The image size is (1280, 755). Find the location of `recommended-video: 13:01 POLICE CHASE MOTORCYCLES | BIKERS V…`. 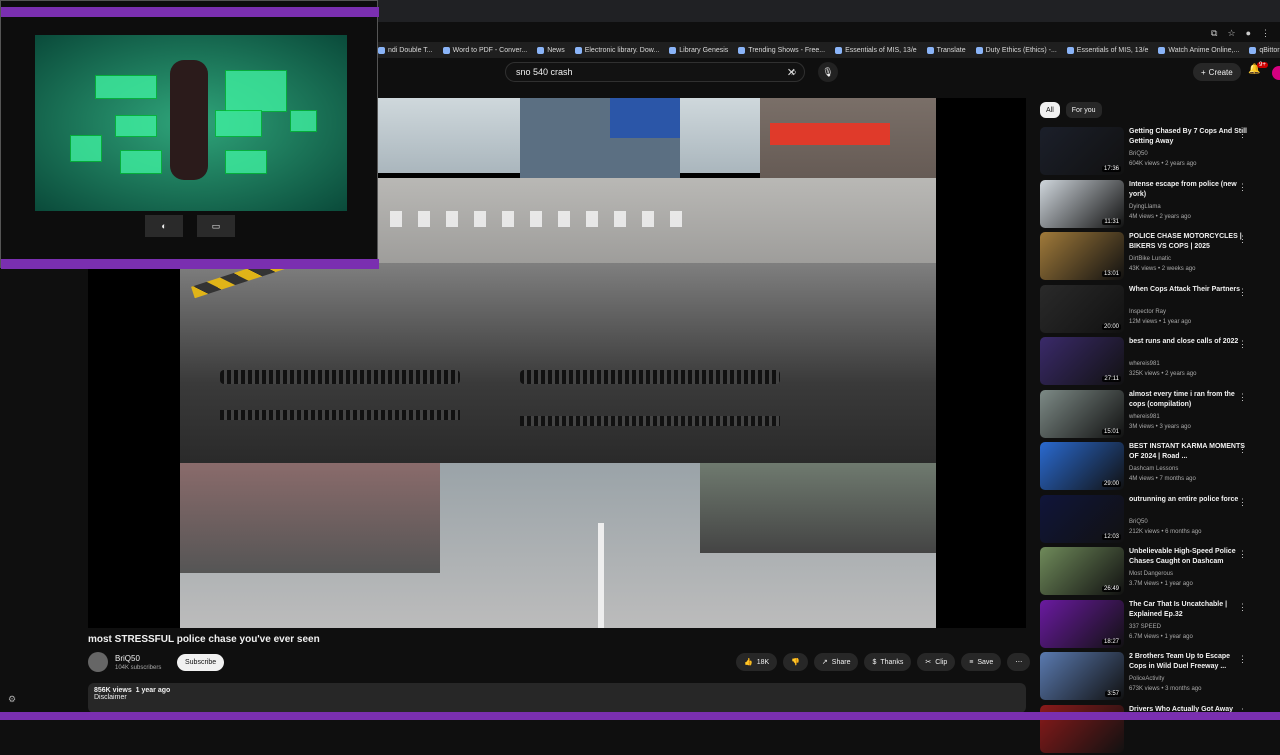

recommended-video: 13:01 POLICE CHASE MOTORCYCLES | BIKERS V… is located at coordinates (1160, 257).